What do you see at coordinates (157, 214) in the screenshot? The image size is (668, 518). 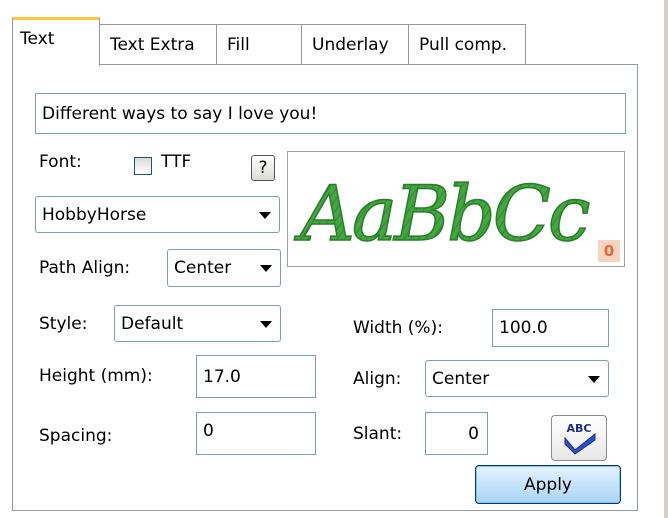 I see `font-select: HobbyHorse` at bounding box center [157, 214].